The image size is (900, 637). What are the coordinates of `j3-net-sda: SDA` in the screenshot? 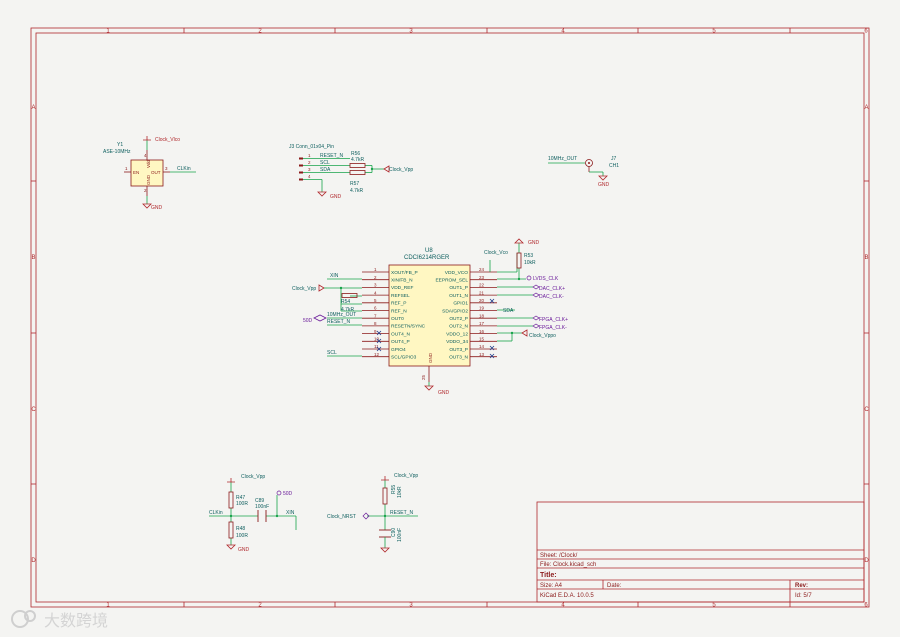 It's located at (325, 170).